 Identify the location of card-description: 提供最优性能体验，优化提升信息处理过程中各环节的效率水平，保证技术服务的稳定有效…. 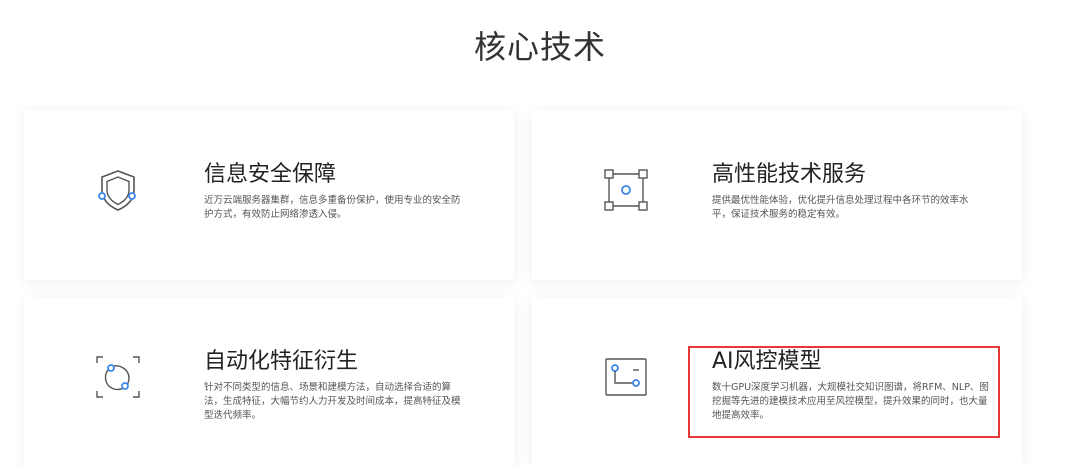
(840, 207).